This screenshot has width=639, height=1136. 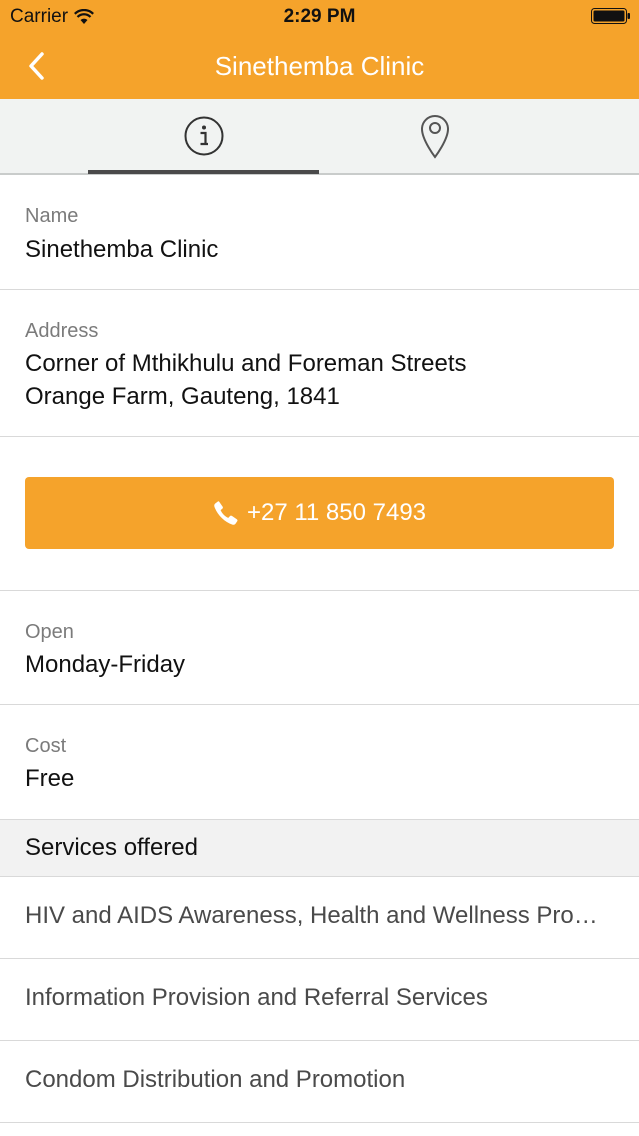 I want to click on services-section-header: Services offered, so click(x=319, y=848).